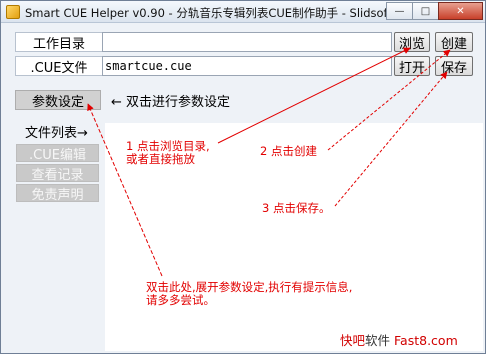 The height and width of the screenshot is (354, 486). Describe the element at coordinates (288, 151) in the screenshot. I see `annotation-create: 2 点击创建` at that location.